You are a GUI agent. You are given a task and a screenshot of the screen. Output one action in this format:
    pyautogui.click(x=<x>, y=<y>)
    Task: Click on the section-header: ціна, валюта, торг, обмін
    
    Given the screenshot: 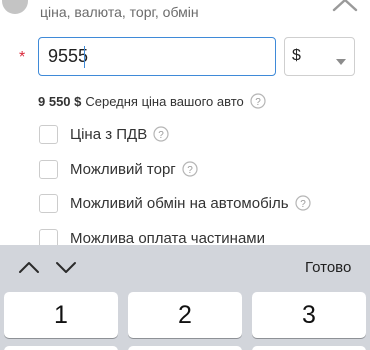 What is the action you would take?
    pyautogui.click(x=185, y=11)
    